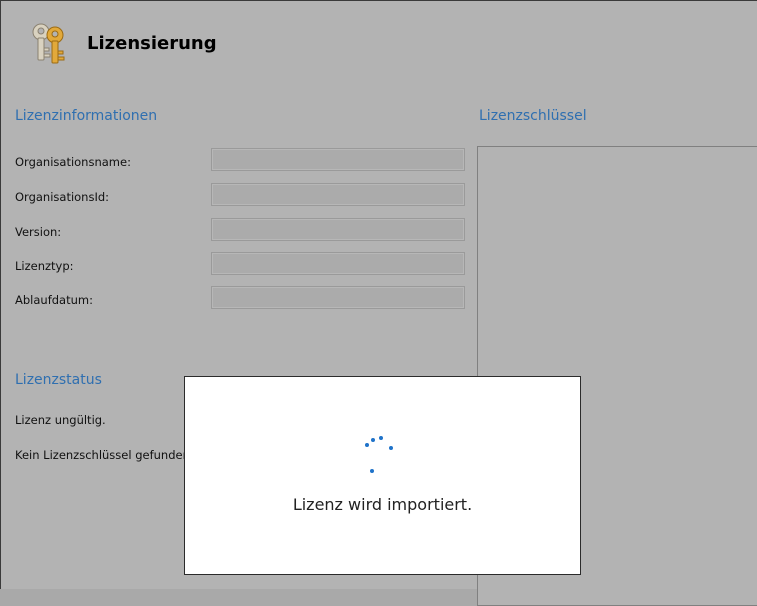 The height and width of the screenshot is (606, 757). I want to click on license-info-title: Lizenzinformationen, so click(86, 116).